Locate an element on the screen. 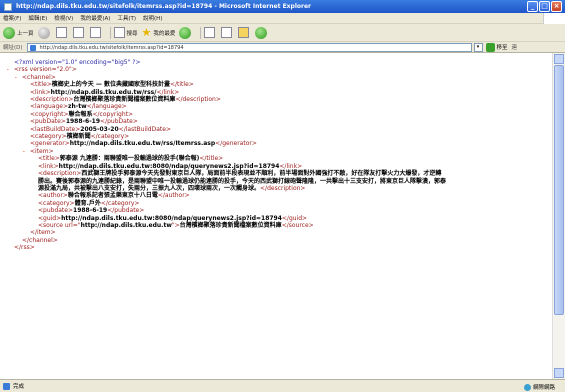 The height and width of the screenshot is (392, 565). stop-icon is located at coordinates (61, 32).